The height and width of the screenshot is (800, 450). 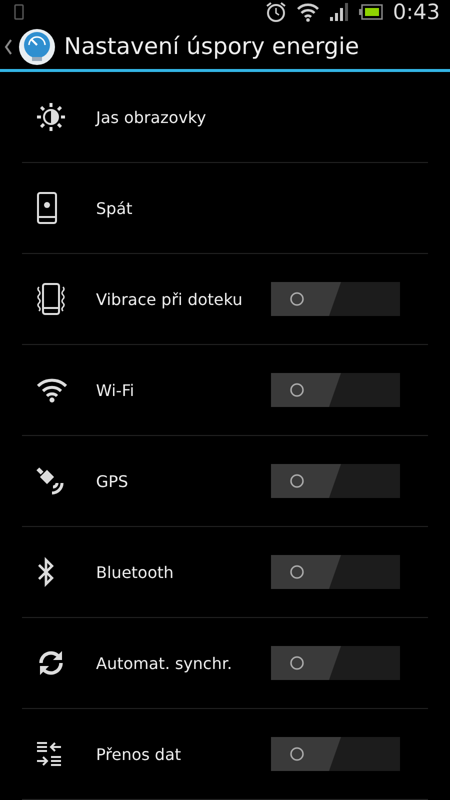 I want to click on setting-label: Vibrace při doteku, so click(x=183, y=299).